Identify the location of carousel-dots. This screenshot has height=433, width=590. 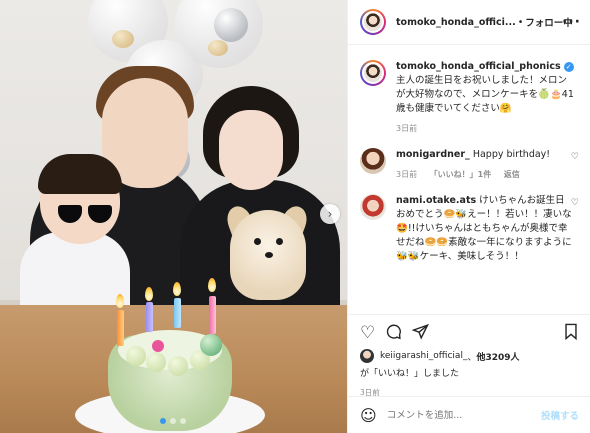
(173, 421).